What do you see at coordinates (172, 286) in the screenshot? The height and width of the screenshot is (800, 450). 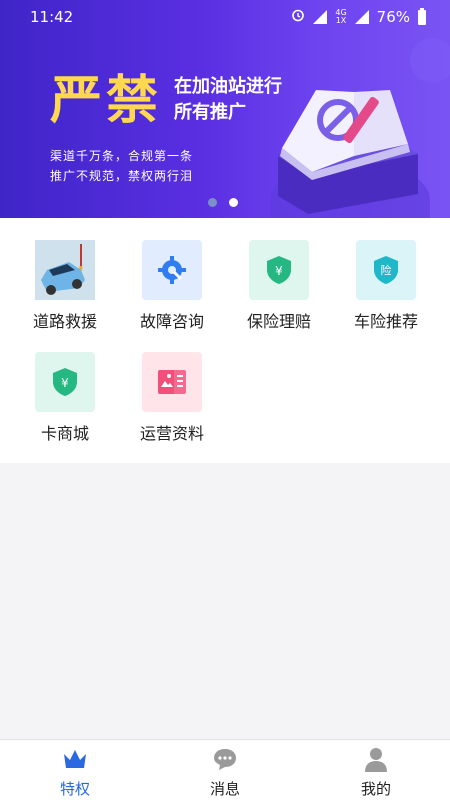 I see `service-fault-consult: 故障咨询` at bounding box center [172, 286].